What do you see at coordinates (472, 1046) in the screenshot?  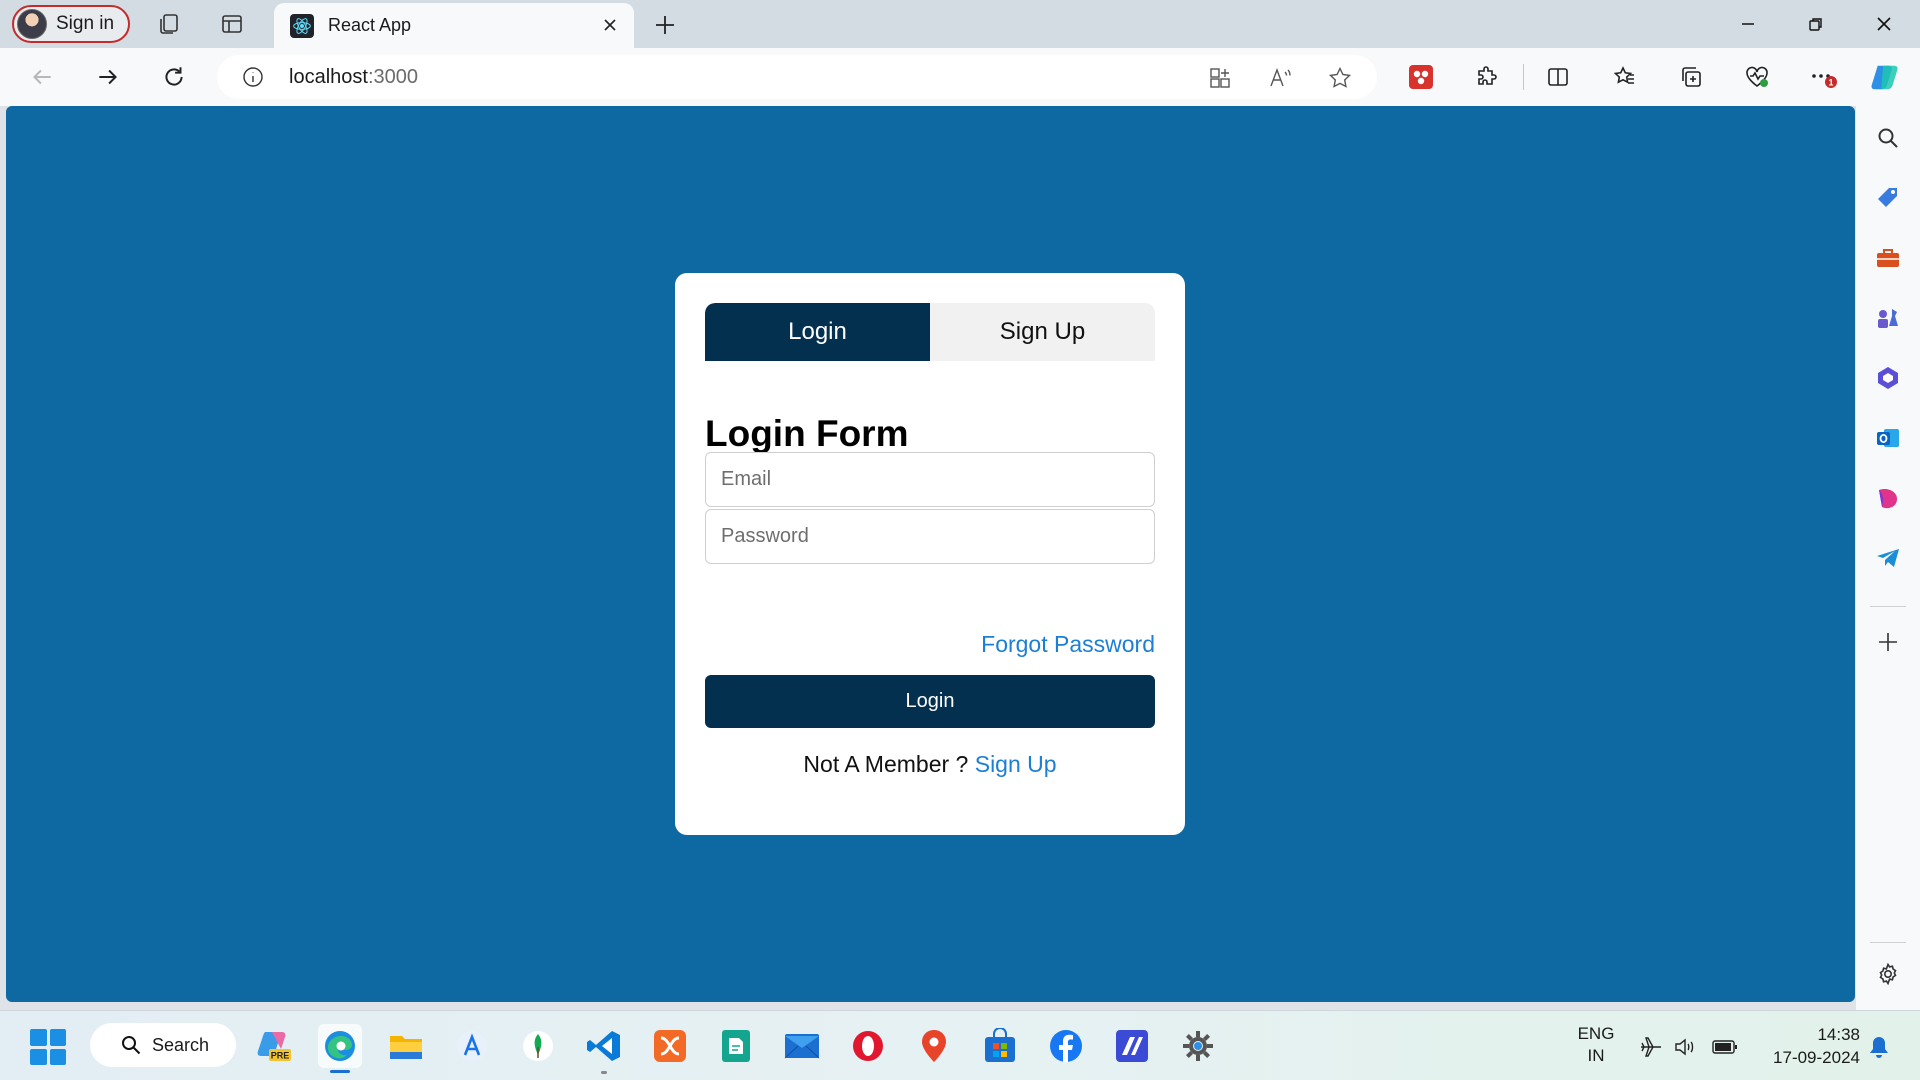 I see `app-installer-icon` at bounding box center [472, 1046].